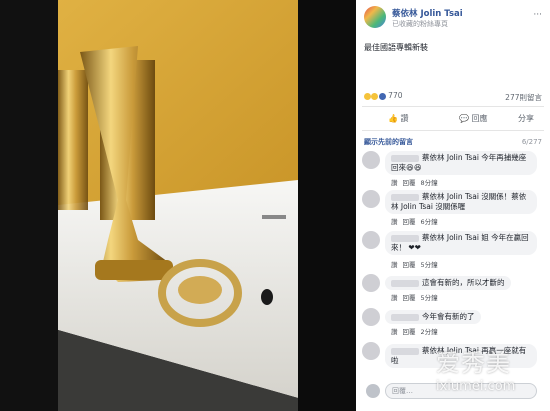 Image resolution: width=550 pixels, height=411 pixels. Describe the element at coordinates (531, 142) in the screenshot. I see `comment-paging: 6/277` at that location.